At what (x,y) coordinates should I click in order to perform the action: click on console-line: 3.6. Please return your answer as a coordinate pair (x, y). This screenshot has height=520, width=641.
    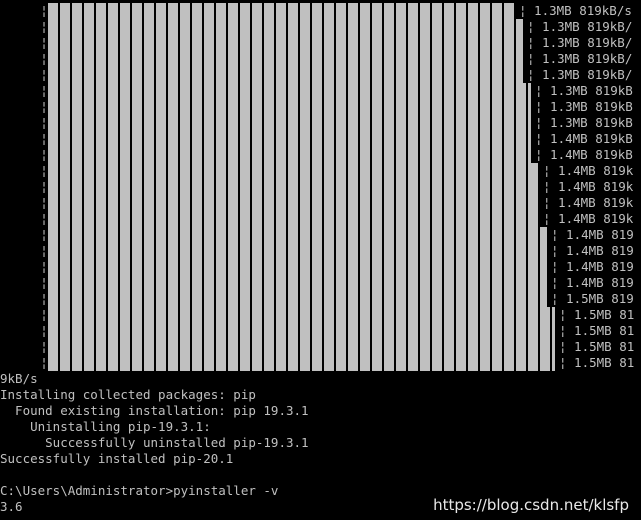
    Looking at the image, I should click on (11, 506).